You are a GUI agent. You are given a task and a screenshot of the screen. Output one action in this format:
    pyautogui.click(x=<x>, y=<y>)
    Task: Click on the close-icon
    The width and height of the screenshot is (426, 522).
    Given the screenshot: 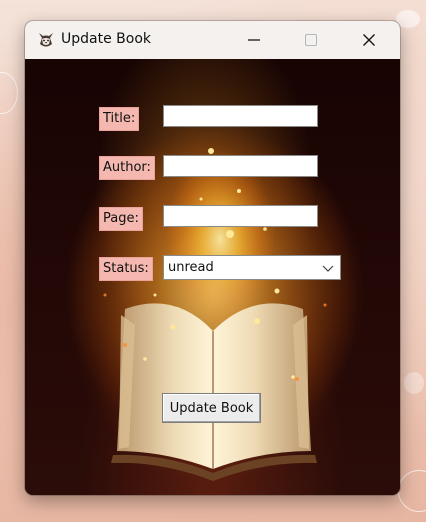 What is the action you would take?
    pyautogui.click(x=369, y=40)
    